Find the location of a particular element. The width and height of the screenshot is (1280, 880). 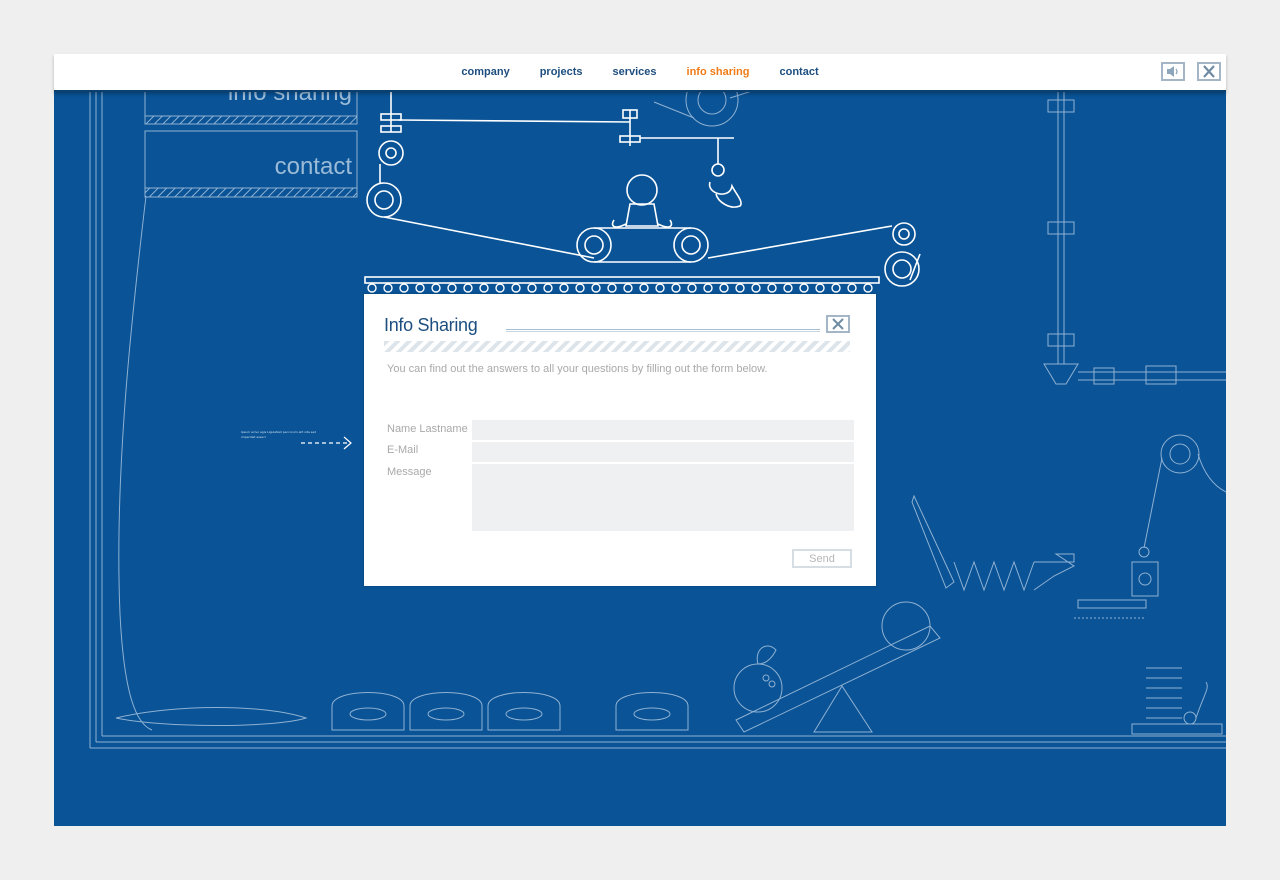

close-window-button is located at coordinates (1209, 71).